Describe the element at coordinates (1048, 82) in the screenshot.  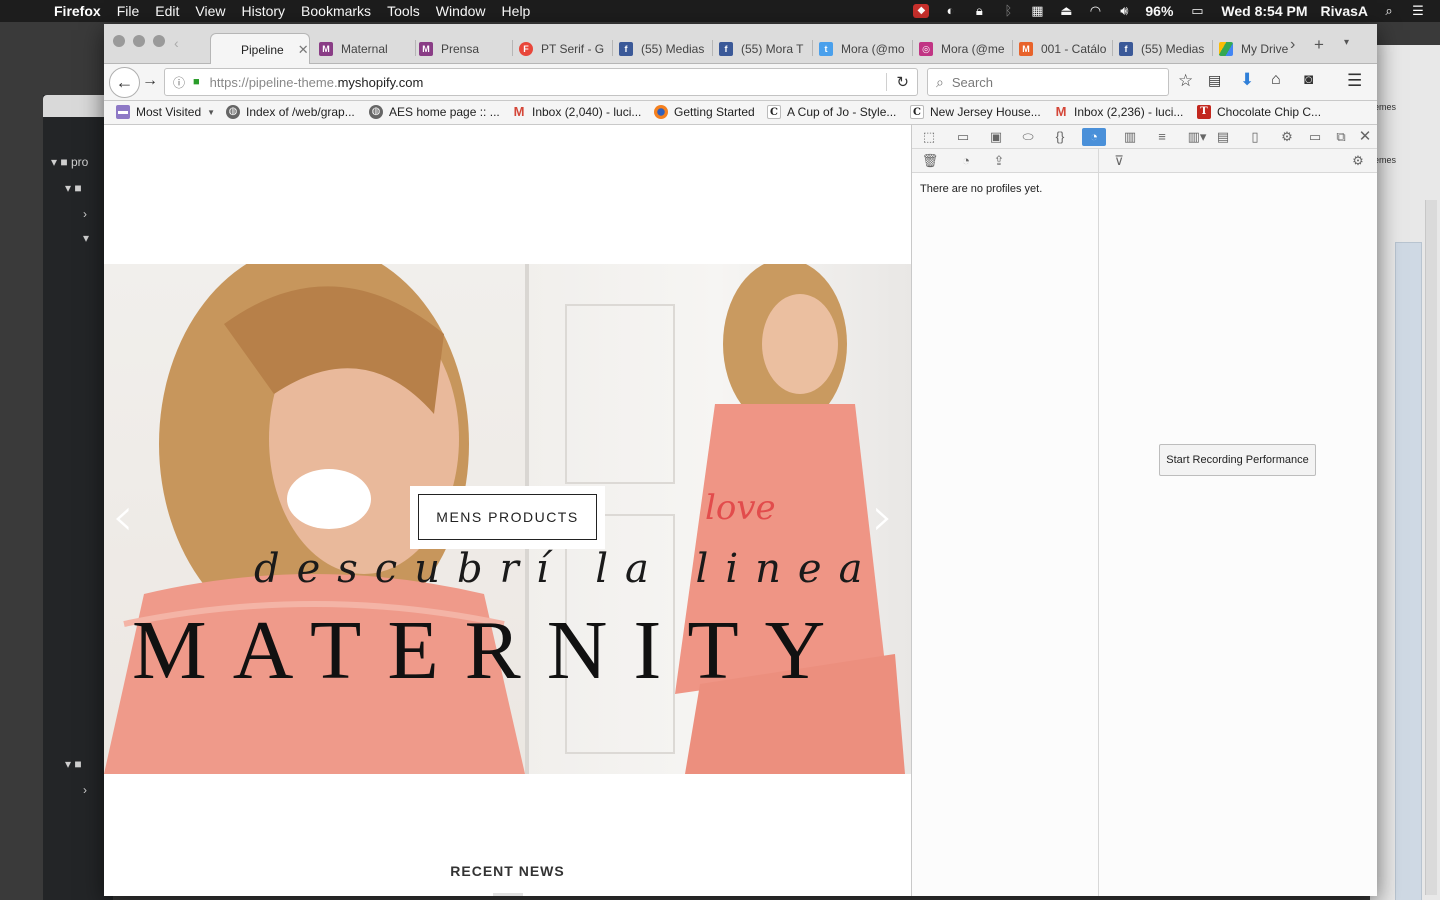
I see `search-bar: ⌕ Search` at that location.